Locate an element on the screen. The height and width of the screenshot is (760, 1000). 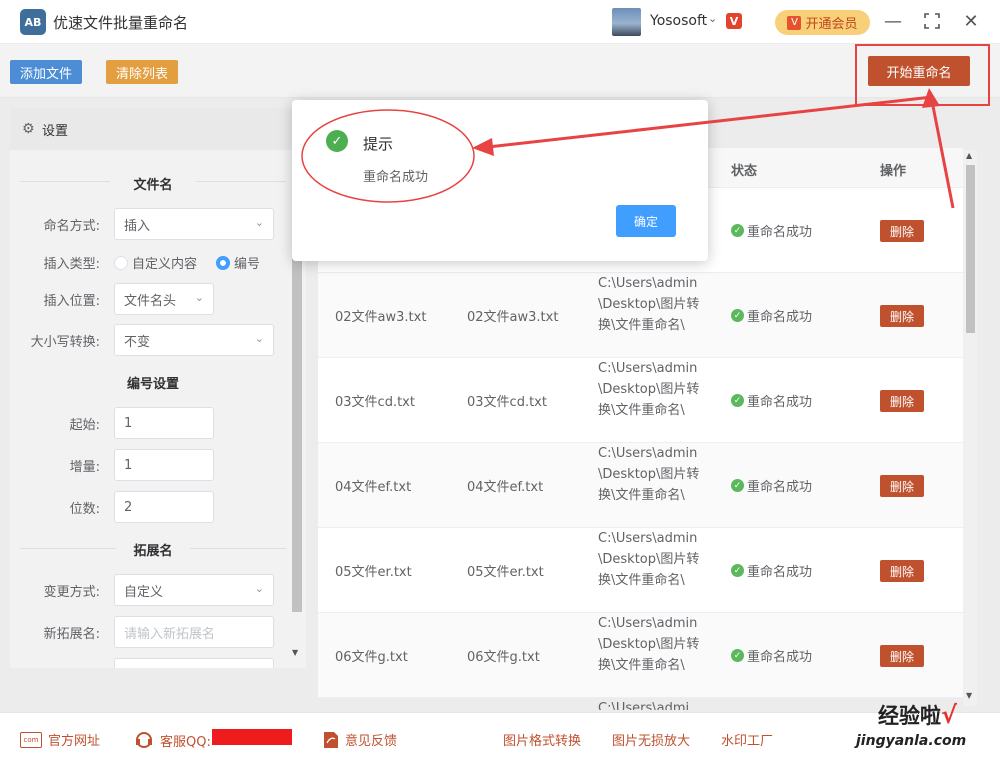
dialog-ok-button: 确定 is located at coordinates (646, 221).